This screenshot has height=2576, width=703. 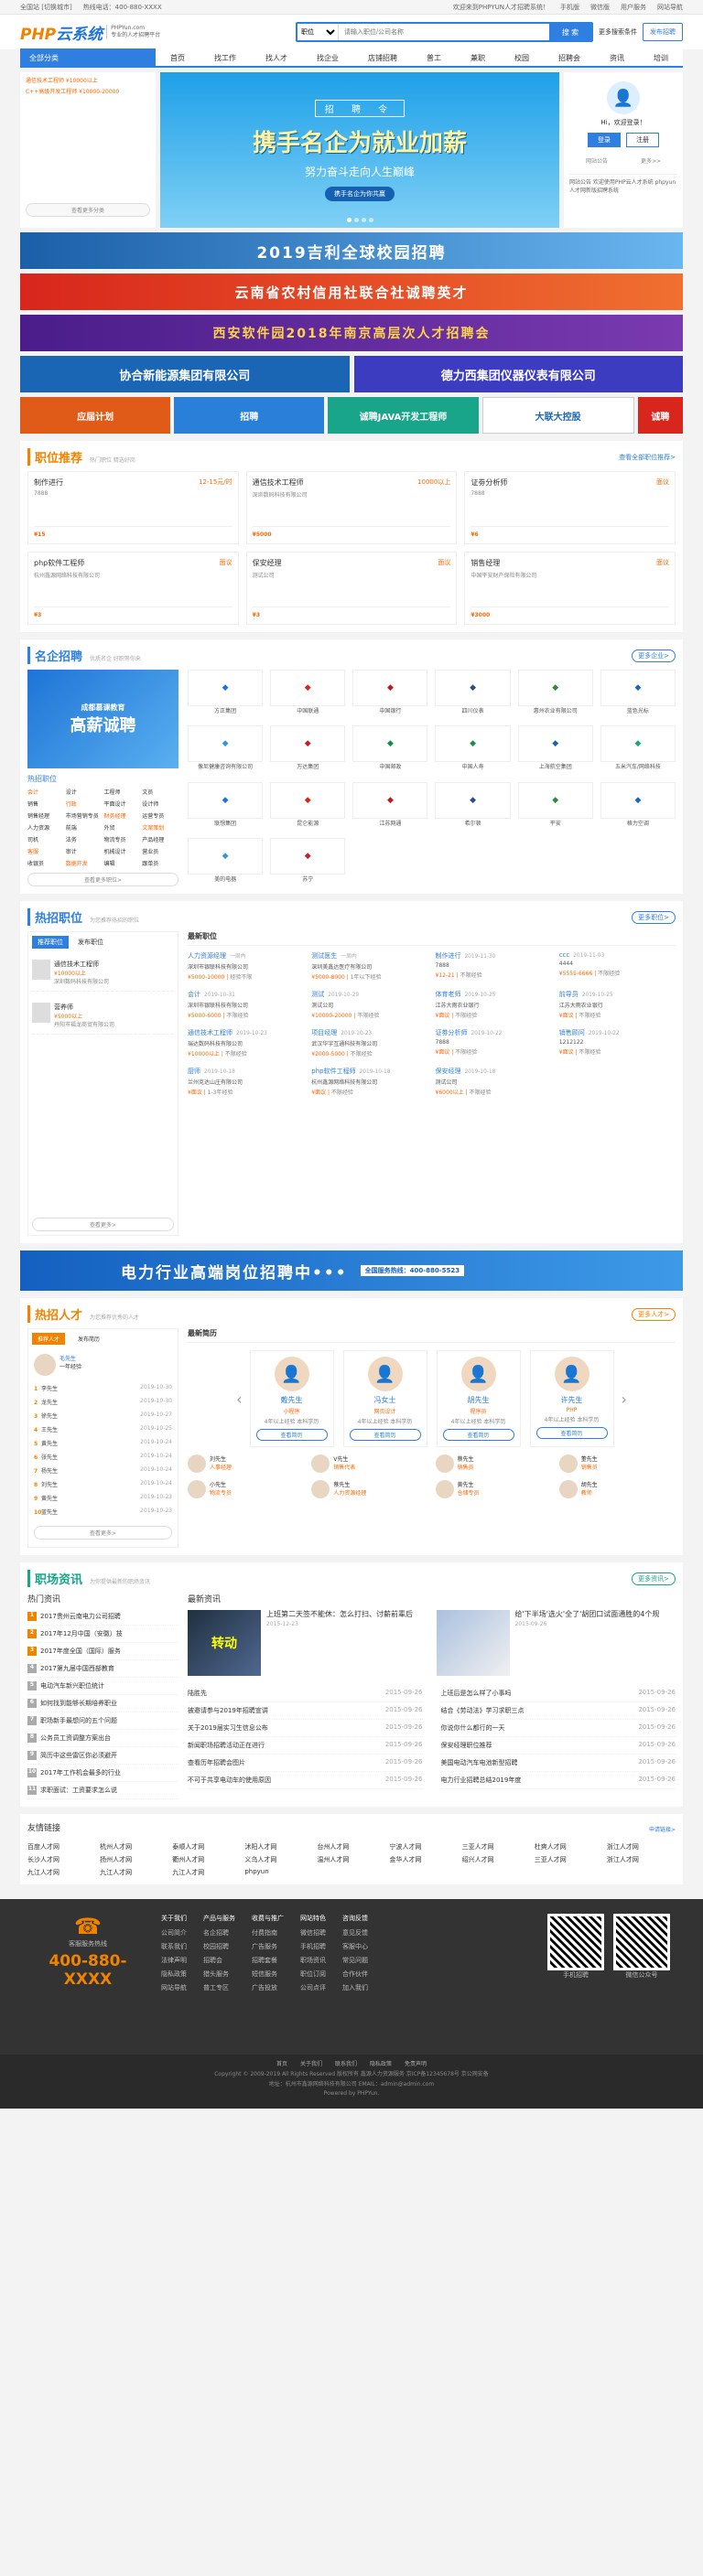 I want to click on news-list-item: 新闻职场招聘活动正在进行 2015-09-26, so click(x=306, y=1746).